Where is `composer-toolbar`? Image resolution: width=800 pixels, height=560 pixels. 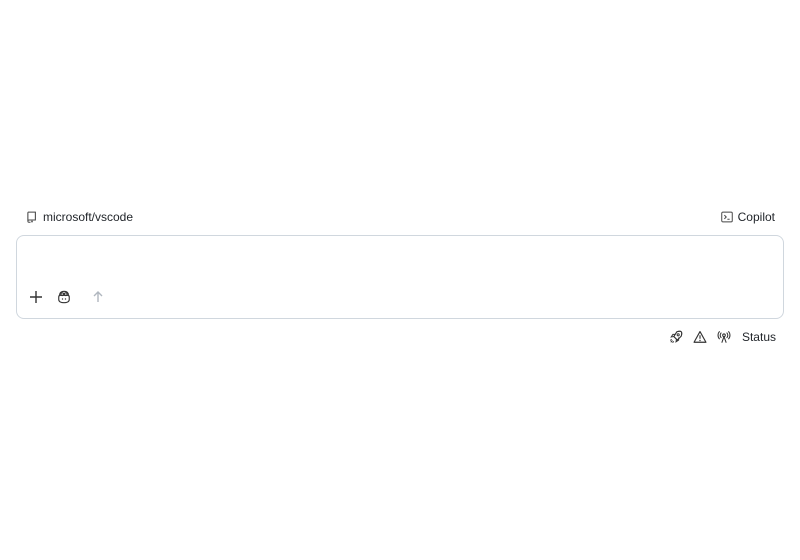 composer-toolbar is located at coordinates (67, 299).